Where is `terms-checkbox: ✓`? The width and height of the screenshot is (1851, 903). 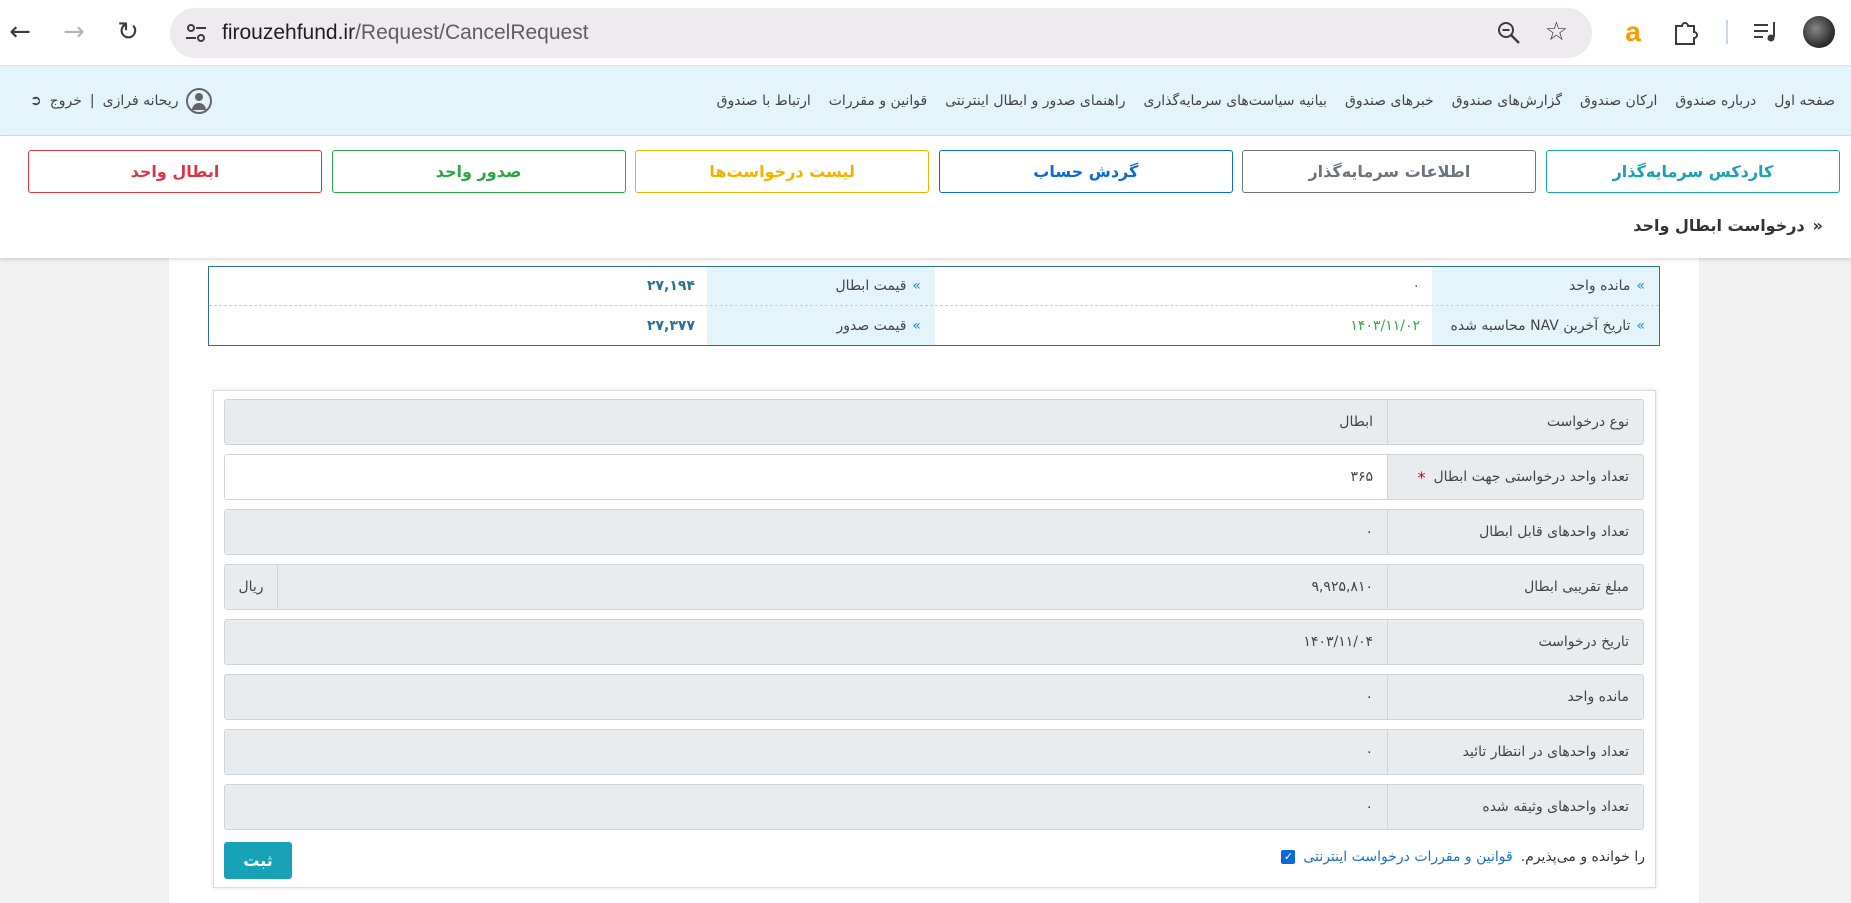
terms-checkbox: ✓ is located at coordinates (1288, 857).